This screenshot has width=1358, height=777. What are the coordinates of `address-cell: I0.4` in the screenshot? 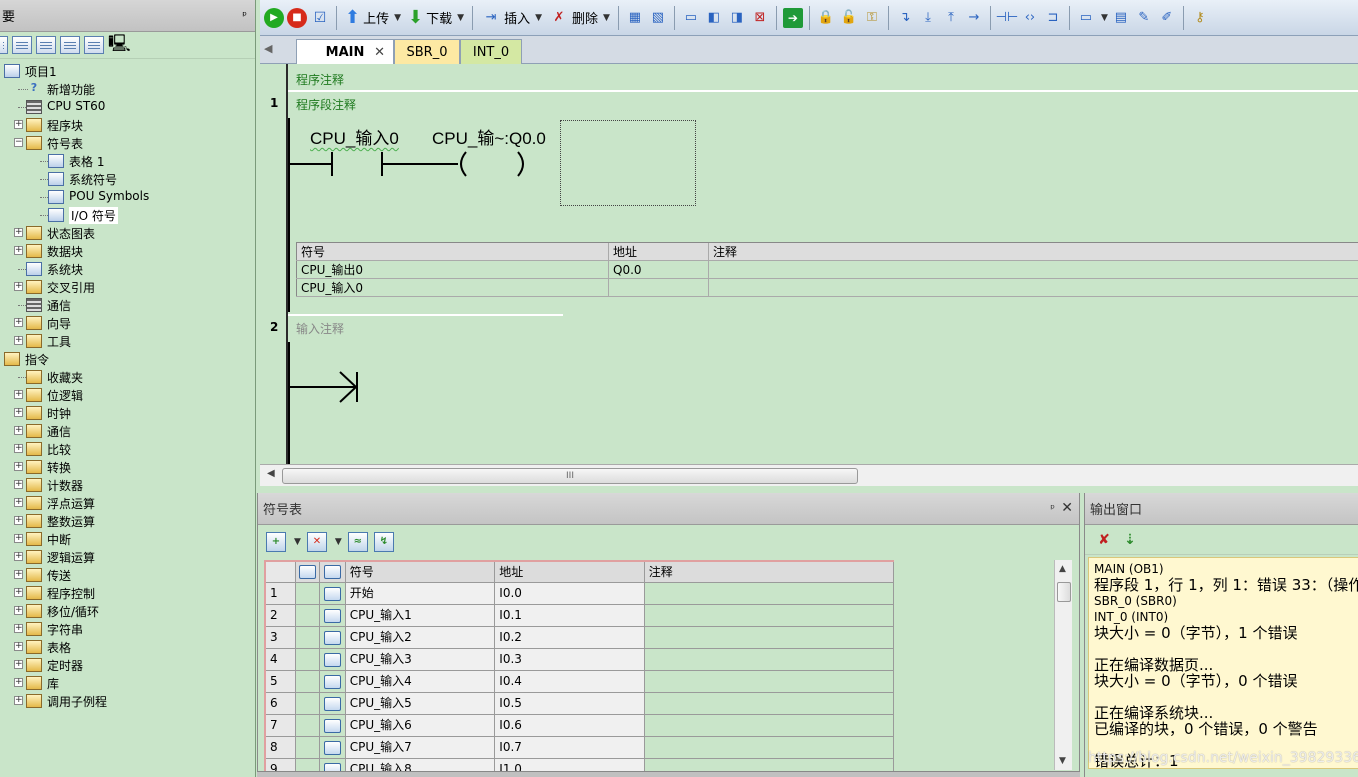 It's located at (570, 682).